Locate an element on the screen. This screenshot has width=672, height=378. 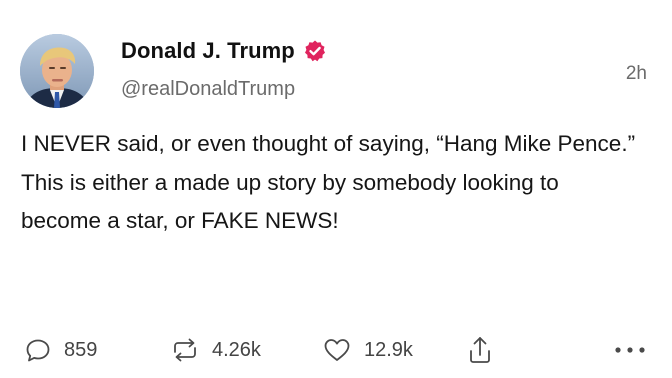
repost-count: 4.26k is located at coordinates (236, 349).